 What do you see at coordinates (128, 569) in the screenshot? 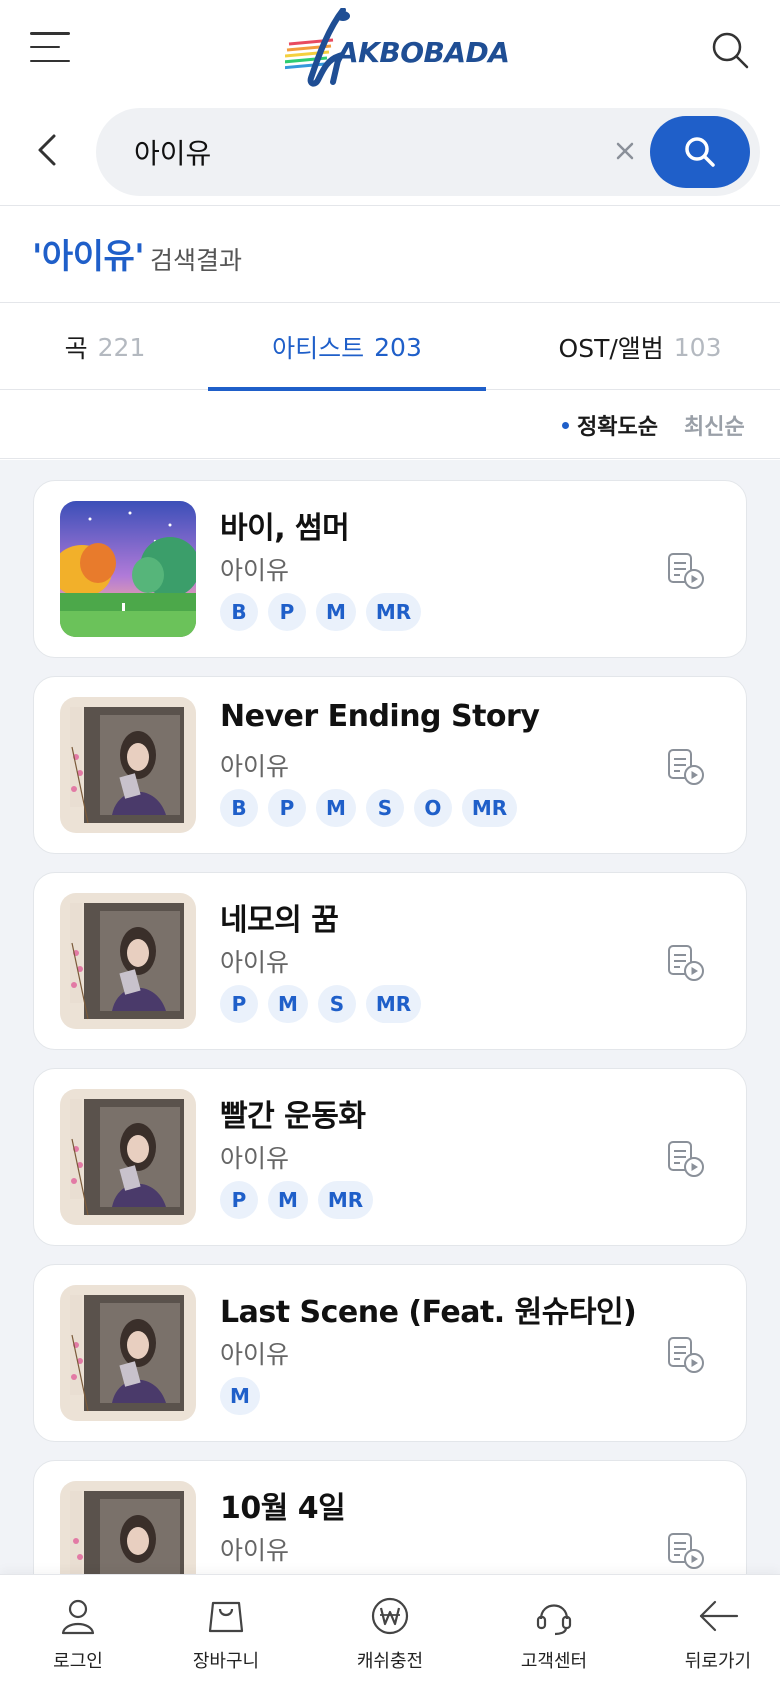
I see `album-art-summer` at bounding box center [128, 569].